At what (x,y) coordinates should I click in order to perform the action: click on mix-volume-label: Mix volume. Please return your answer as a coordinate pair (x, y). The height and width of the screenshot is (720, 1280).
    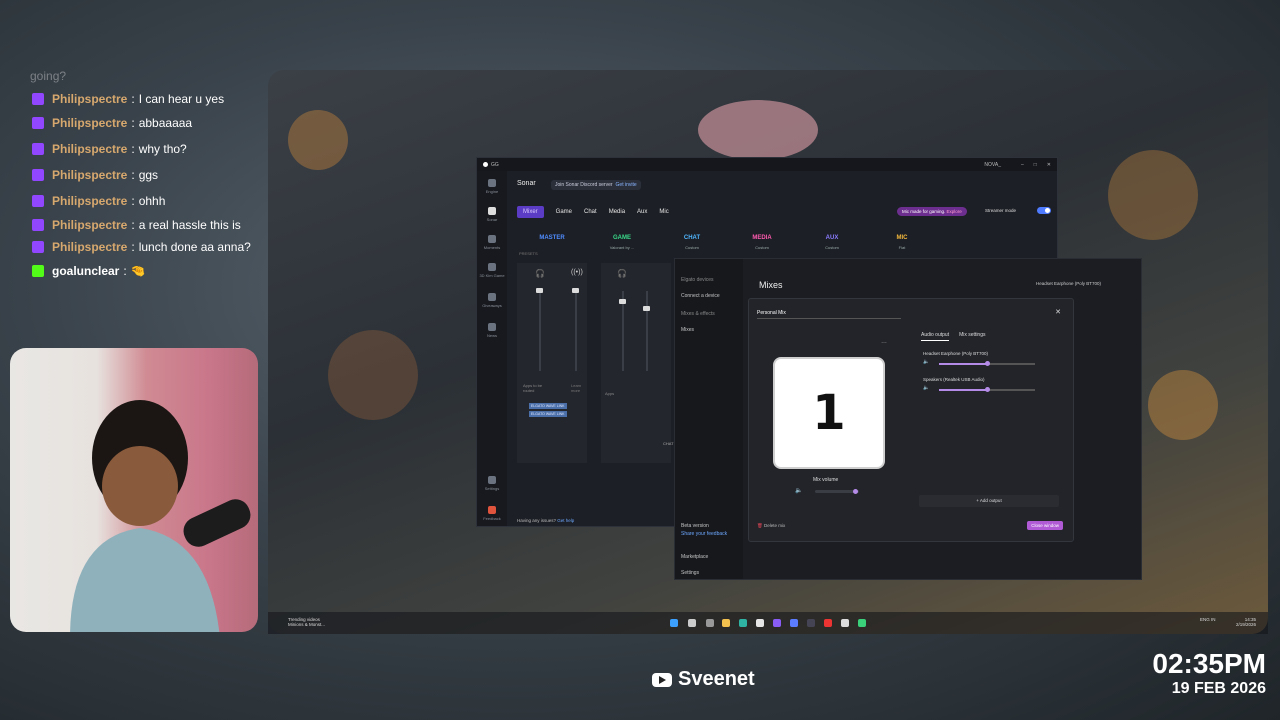
    Looking at the image, I should click on (826, 480).